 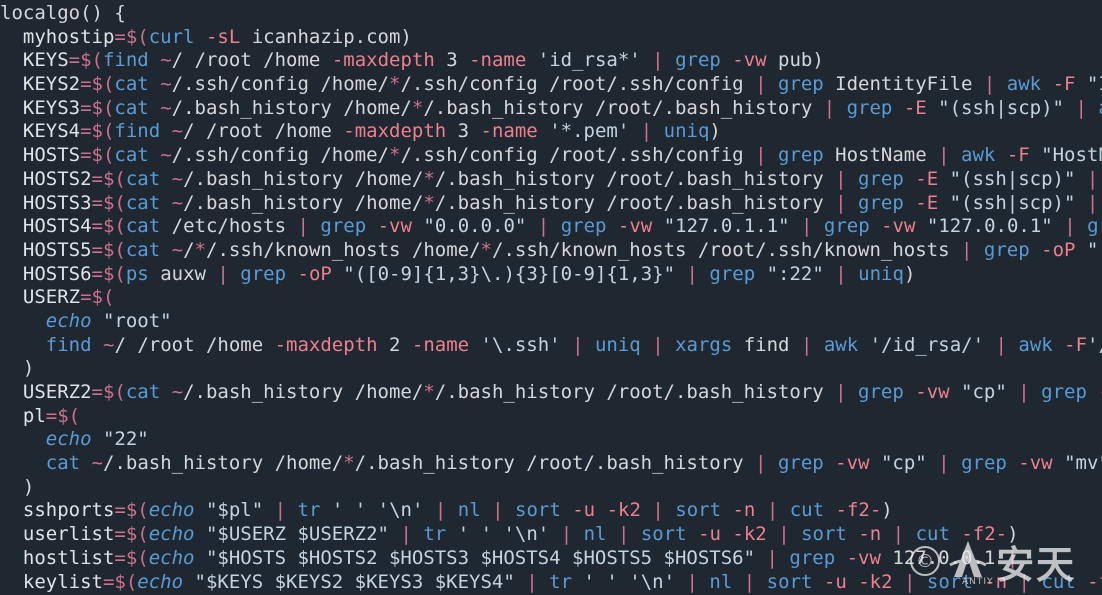 What do you see at coordinates (57, 249) in the screenshot?
I see `code-token-var: HOSTS5` at bounding box center [57, 249].